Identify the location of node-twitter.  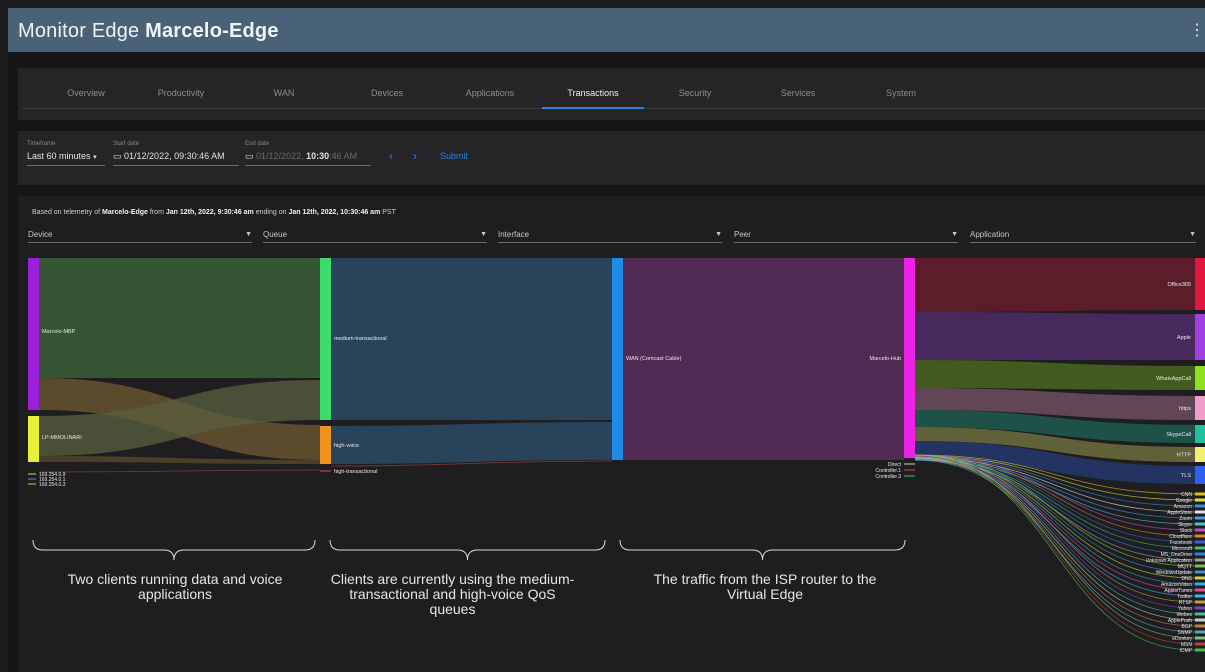
(1200, 596).